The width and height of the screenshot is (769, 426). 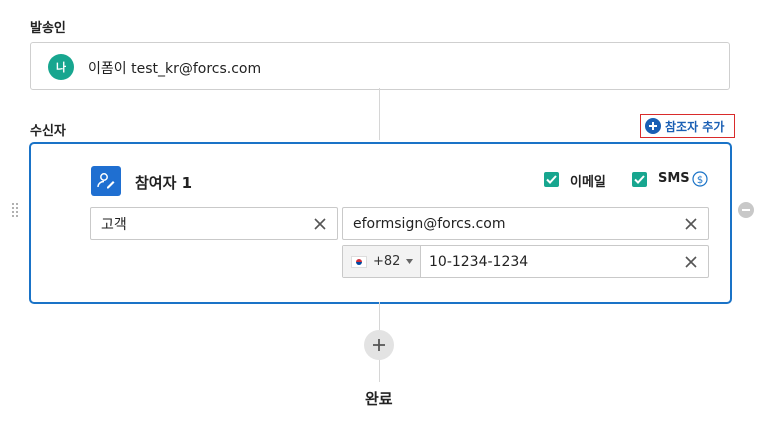 What do you see at coordinates (380, 66) in the screenshot?
I see `sender-box: 나 이폼이 test_kr@forcs.com` at bounding box center [380, 66].